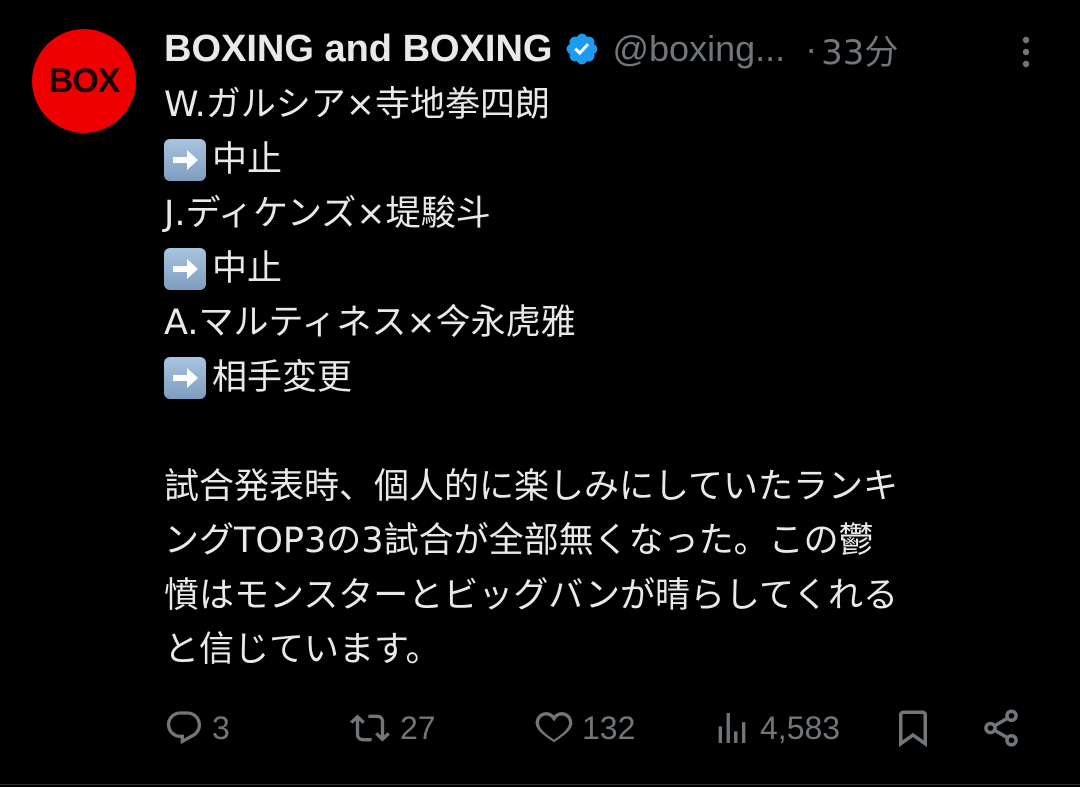 This screenshot has height=787, width=1080. I want to click on like-button: 132, so click(584, 728).